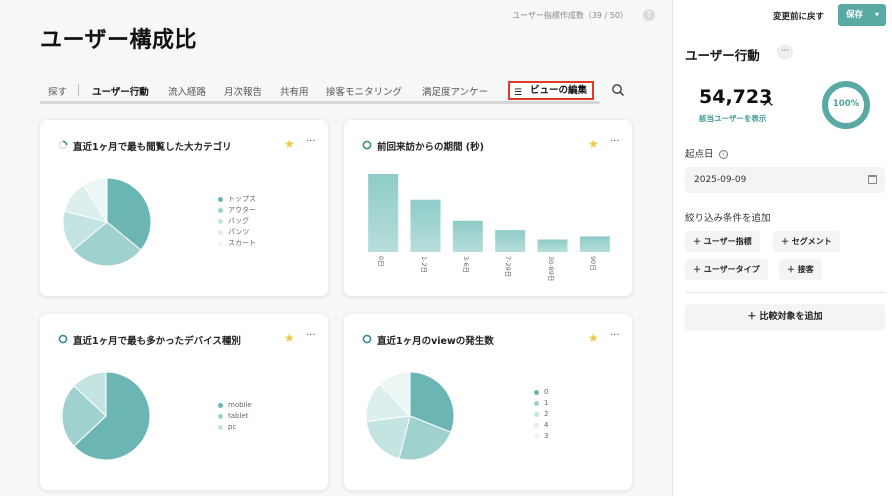 This screenshot has height=496, width=892. Describe the element at coordinates (119, 40) in the screenshot. I see `page-title: ユーザー構成比` at that location.